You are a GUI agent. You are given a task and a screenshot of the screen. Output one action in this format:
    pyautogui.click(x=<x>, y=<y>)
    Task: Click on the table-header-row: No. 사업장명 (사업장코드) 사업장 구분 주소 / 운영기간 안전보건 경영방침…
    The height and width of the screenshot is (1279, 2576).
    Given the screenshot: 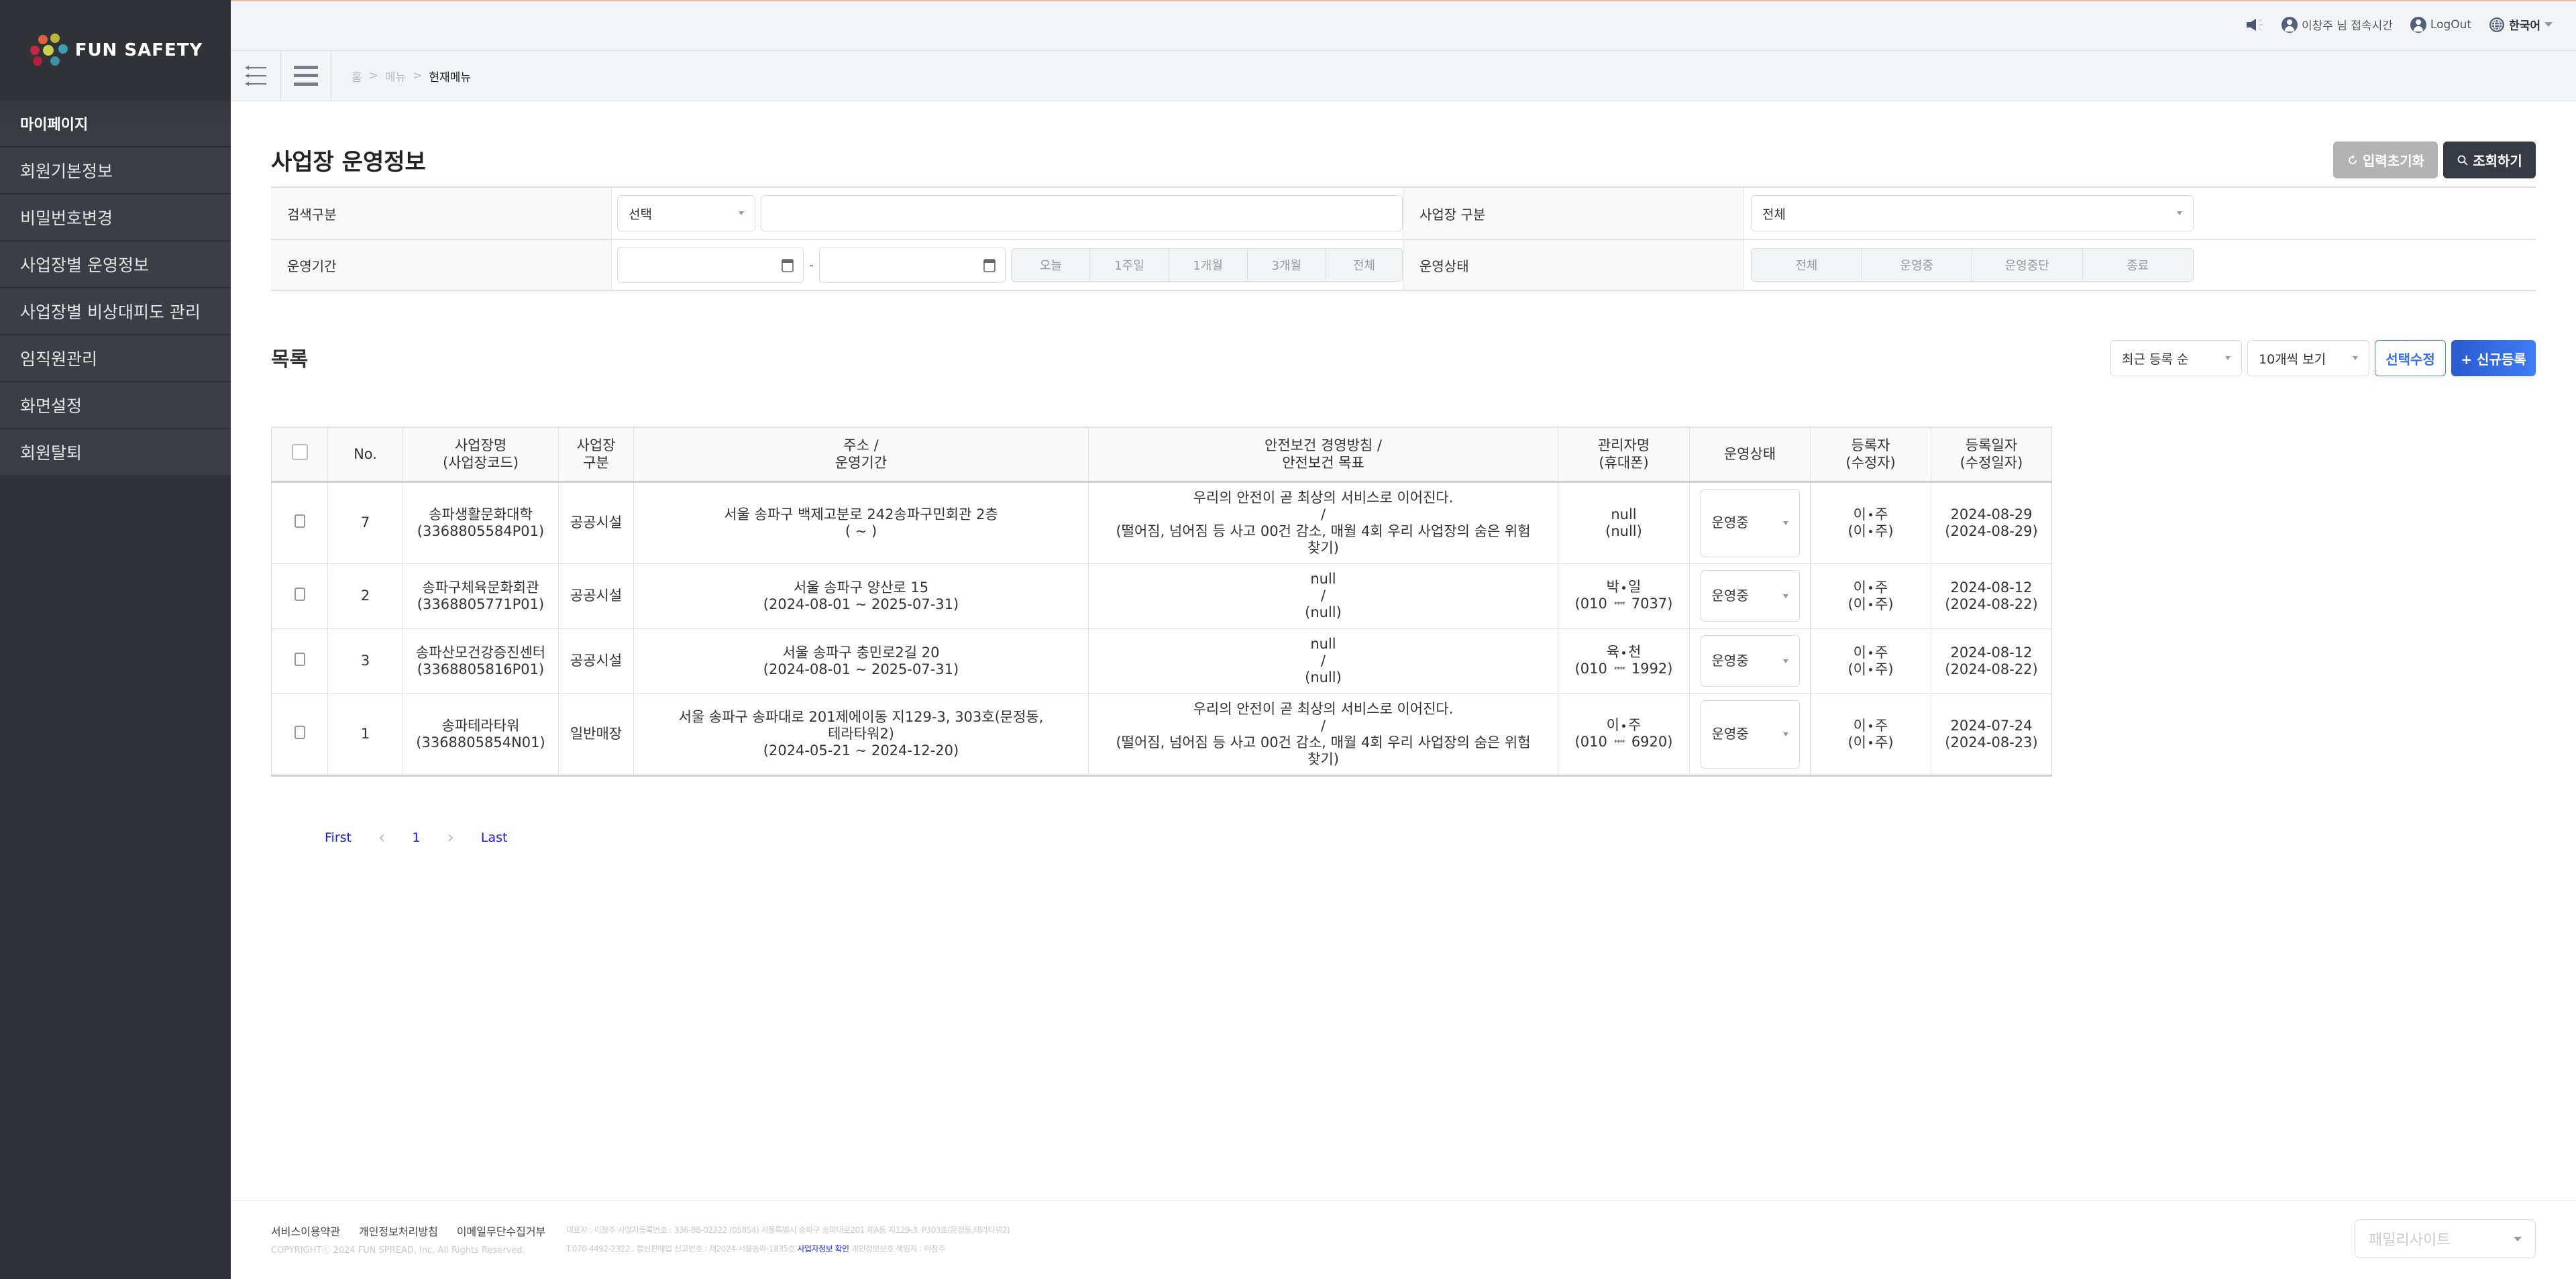 What is the action you would take?
    pyautogui.click(x=1161, y=455)
    